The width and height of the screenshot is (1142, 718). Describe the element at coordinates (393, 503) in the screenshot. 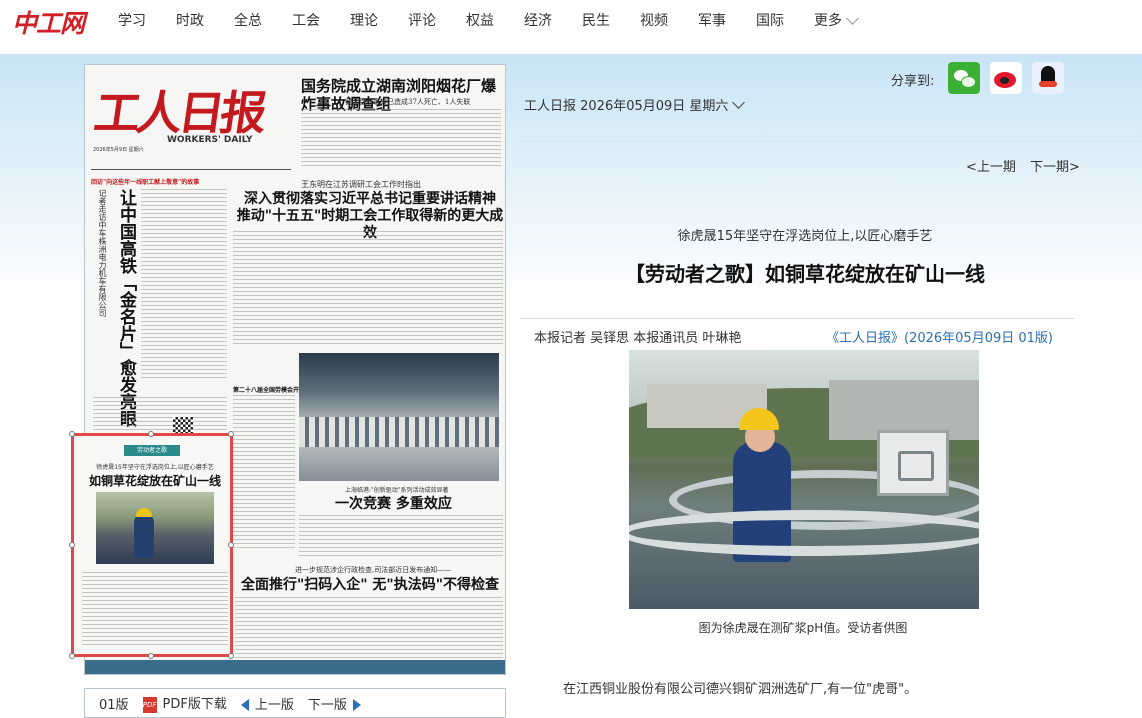

I see `paper-headline-lower: 一次竞赛 多重效应` at that location.